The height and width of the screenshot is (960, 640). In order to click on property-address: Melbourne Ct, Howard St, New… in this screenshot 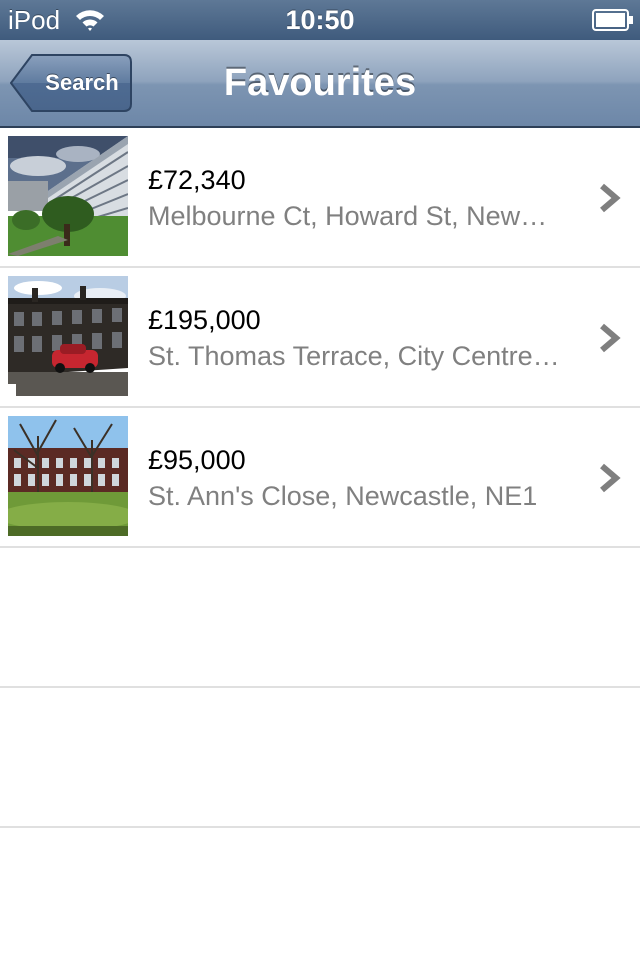, I will do `click(348, 216)`.